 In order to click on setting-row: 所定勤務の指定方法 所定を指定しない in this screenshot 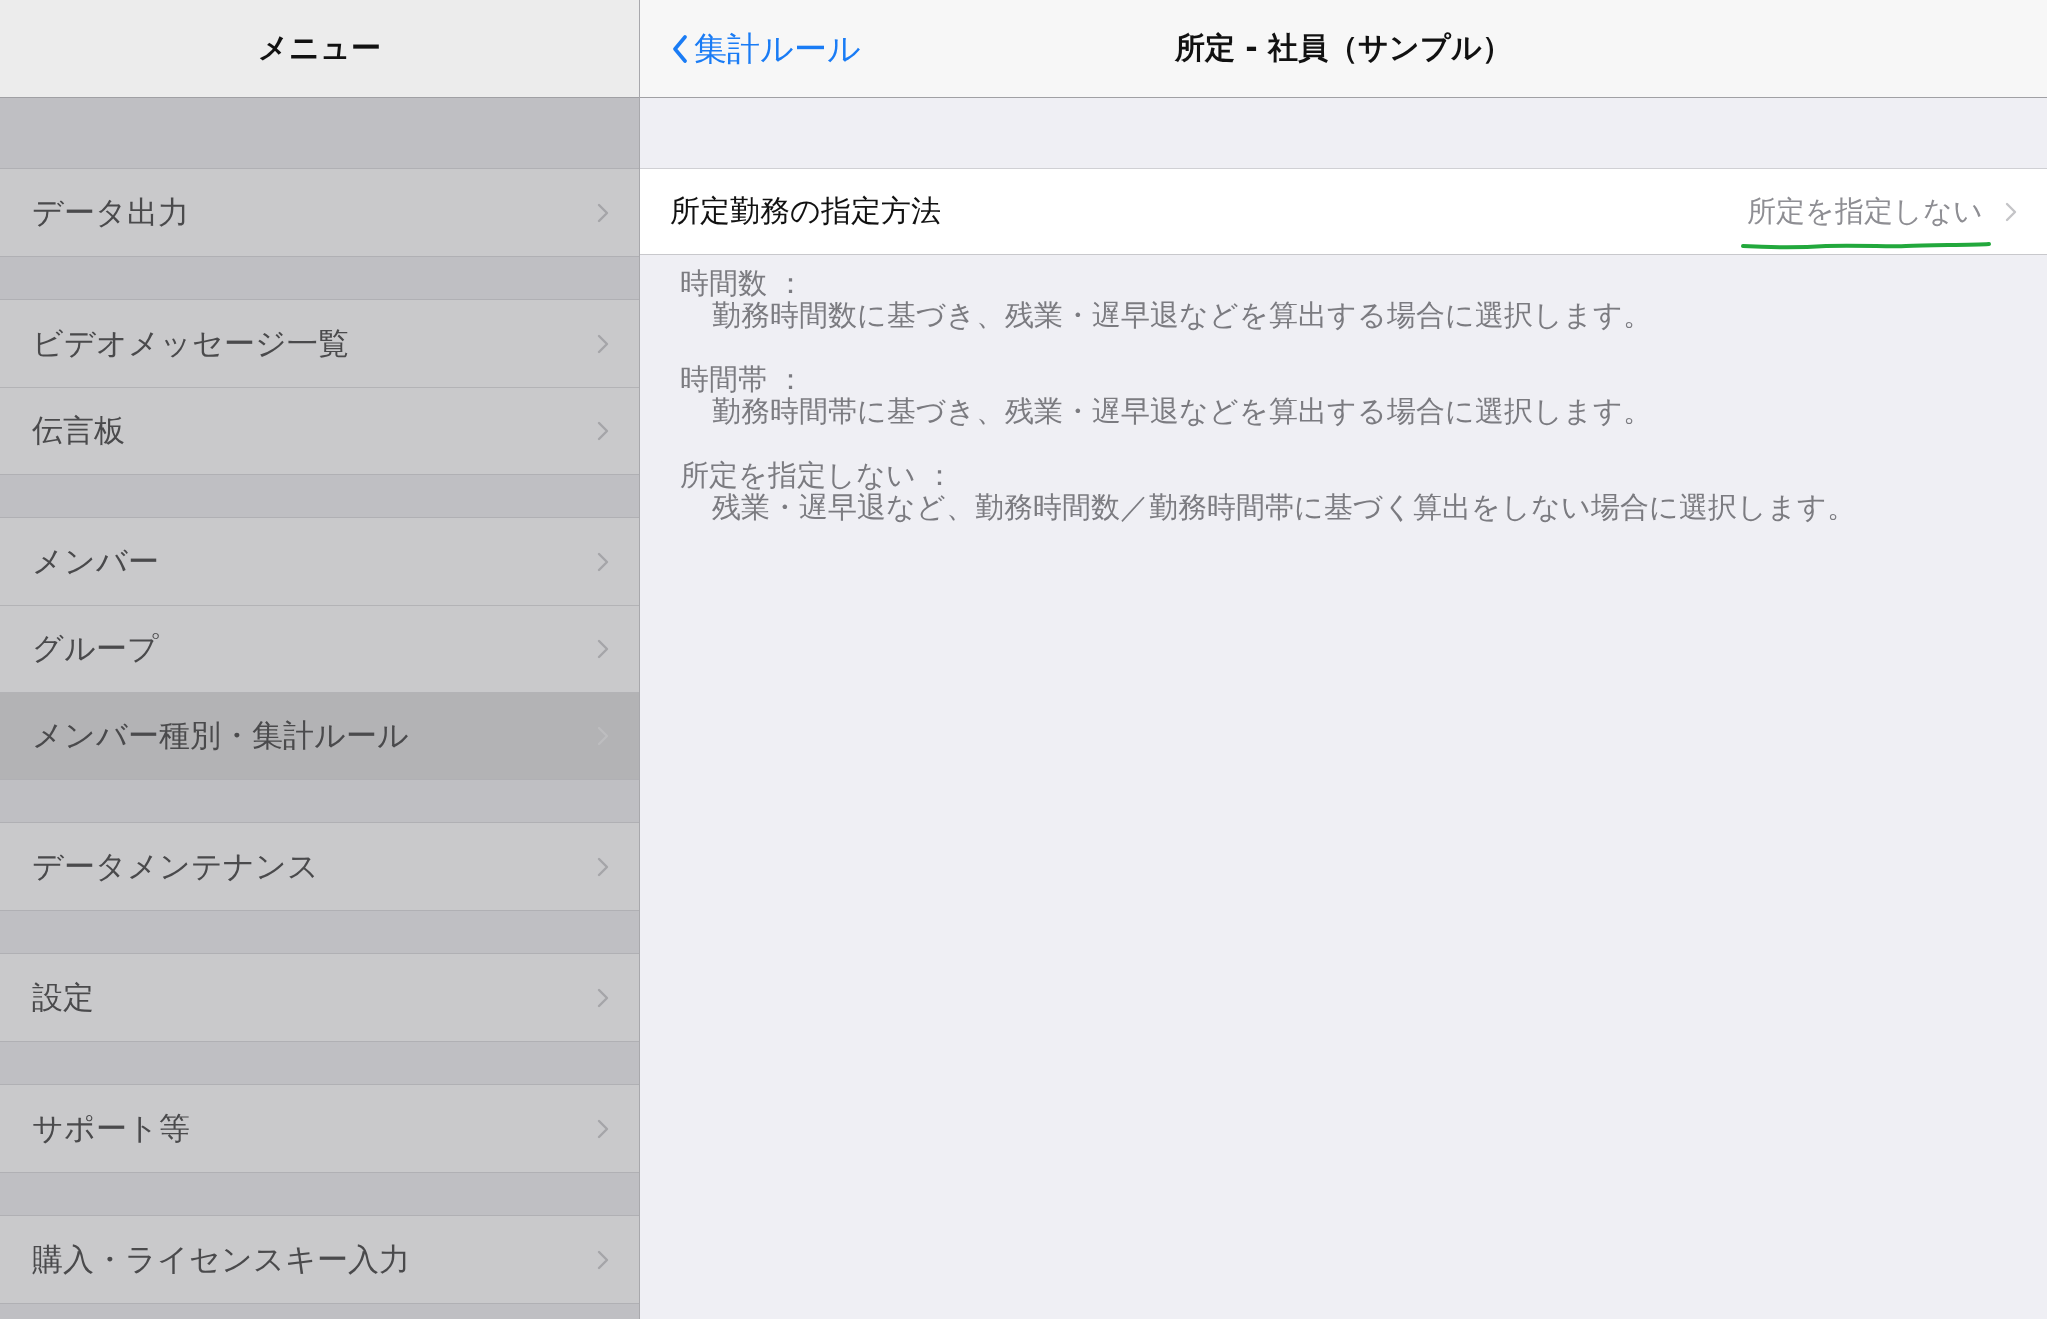, I will do `click(1343, 211)`.